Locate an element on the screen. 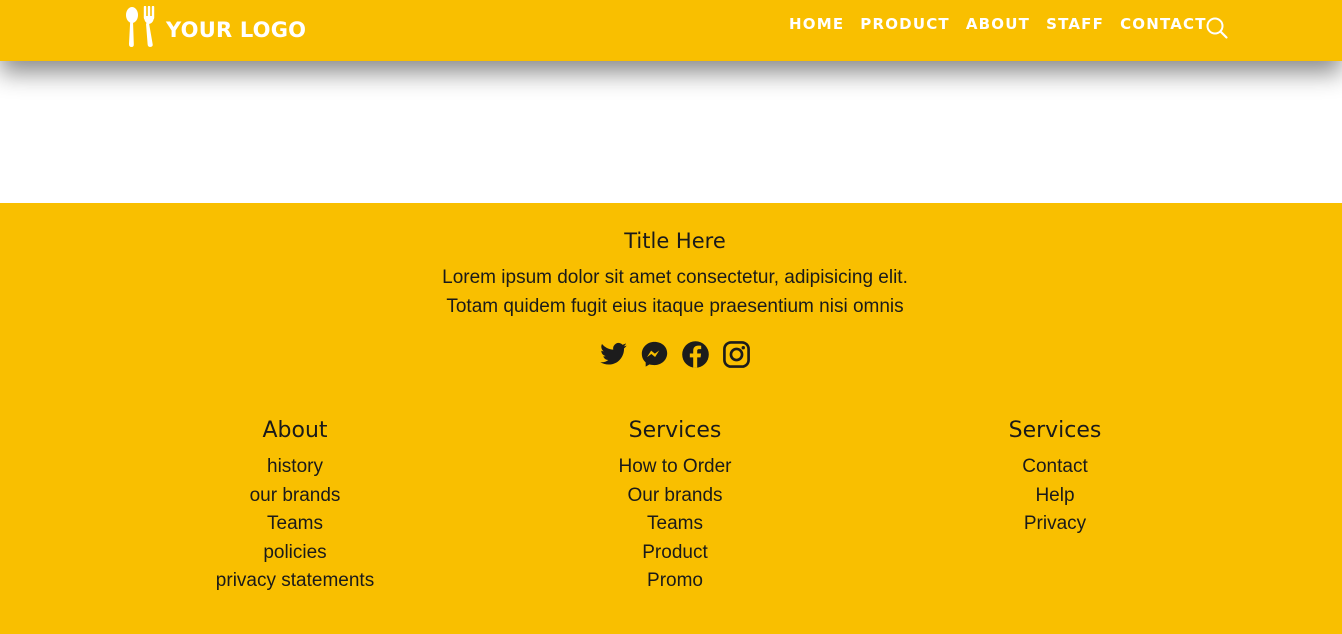 This screenshot has width=1342, height=634. footer-link-help: Help is located at coordinates (1054, 495).